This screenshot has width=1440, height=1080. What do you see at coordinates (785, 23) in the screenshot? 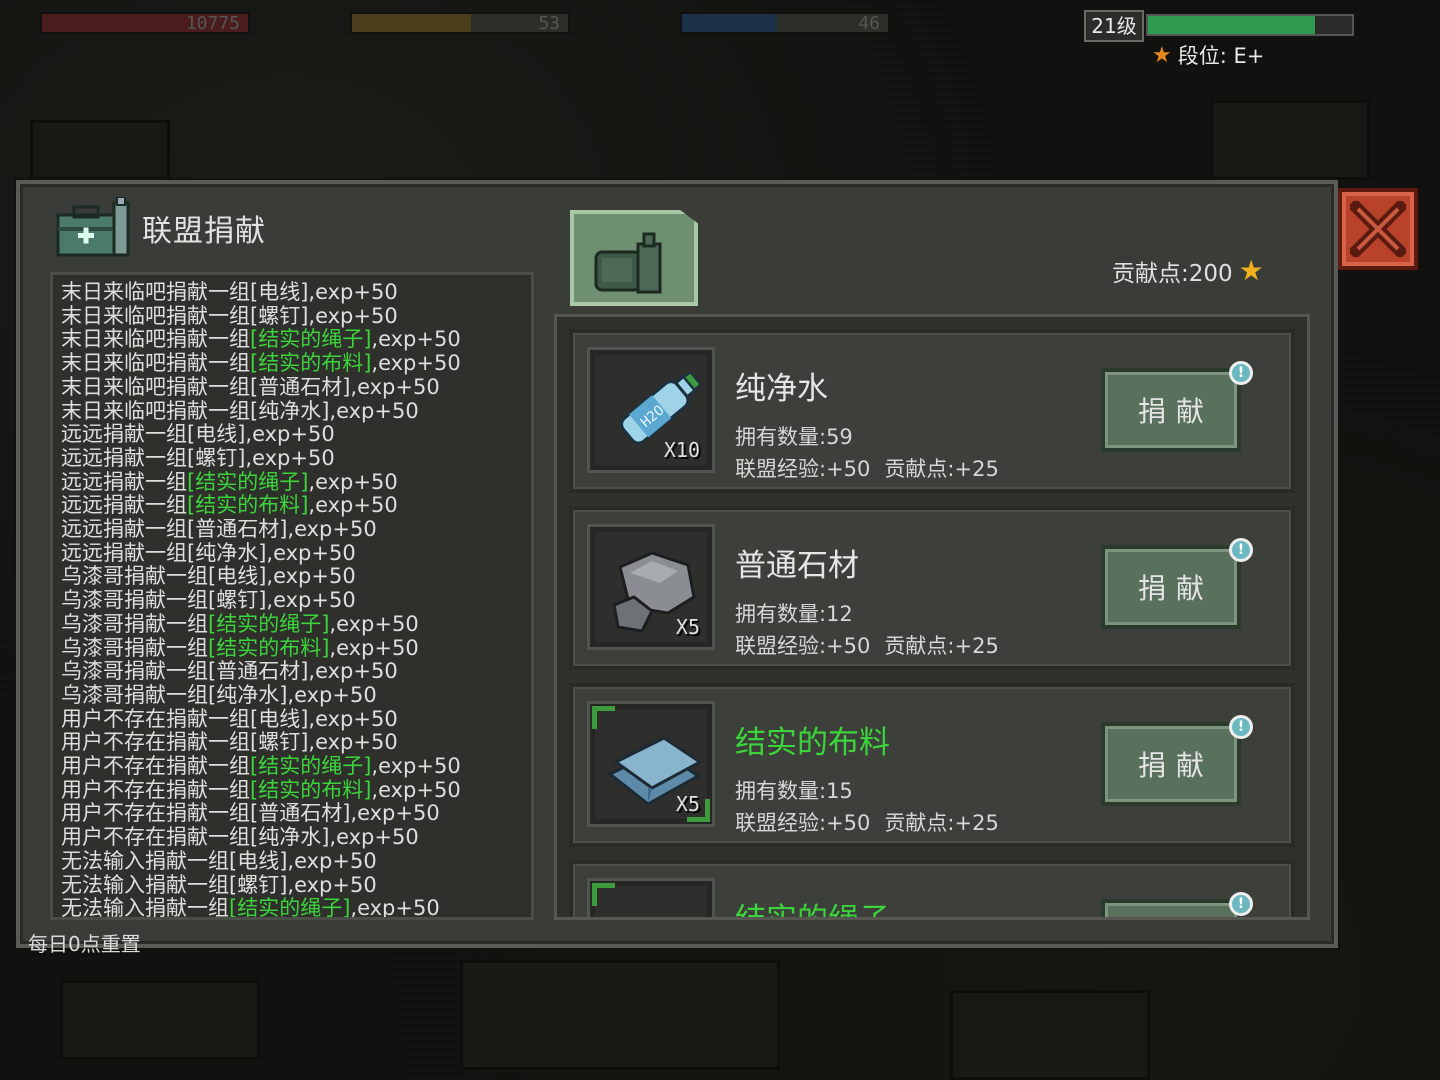
I see `water-bar: 46` at bounding box center [785, 23].